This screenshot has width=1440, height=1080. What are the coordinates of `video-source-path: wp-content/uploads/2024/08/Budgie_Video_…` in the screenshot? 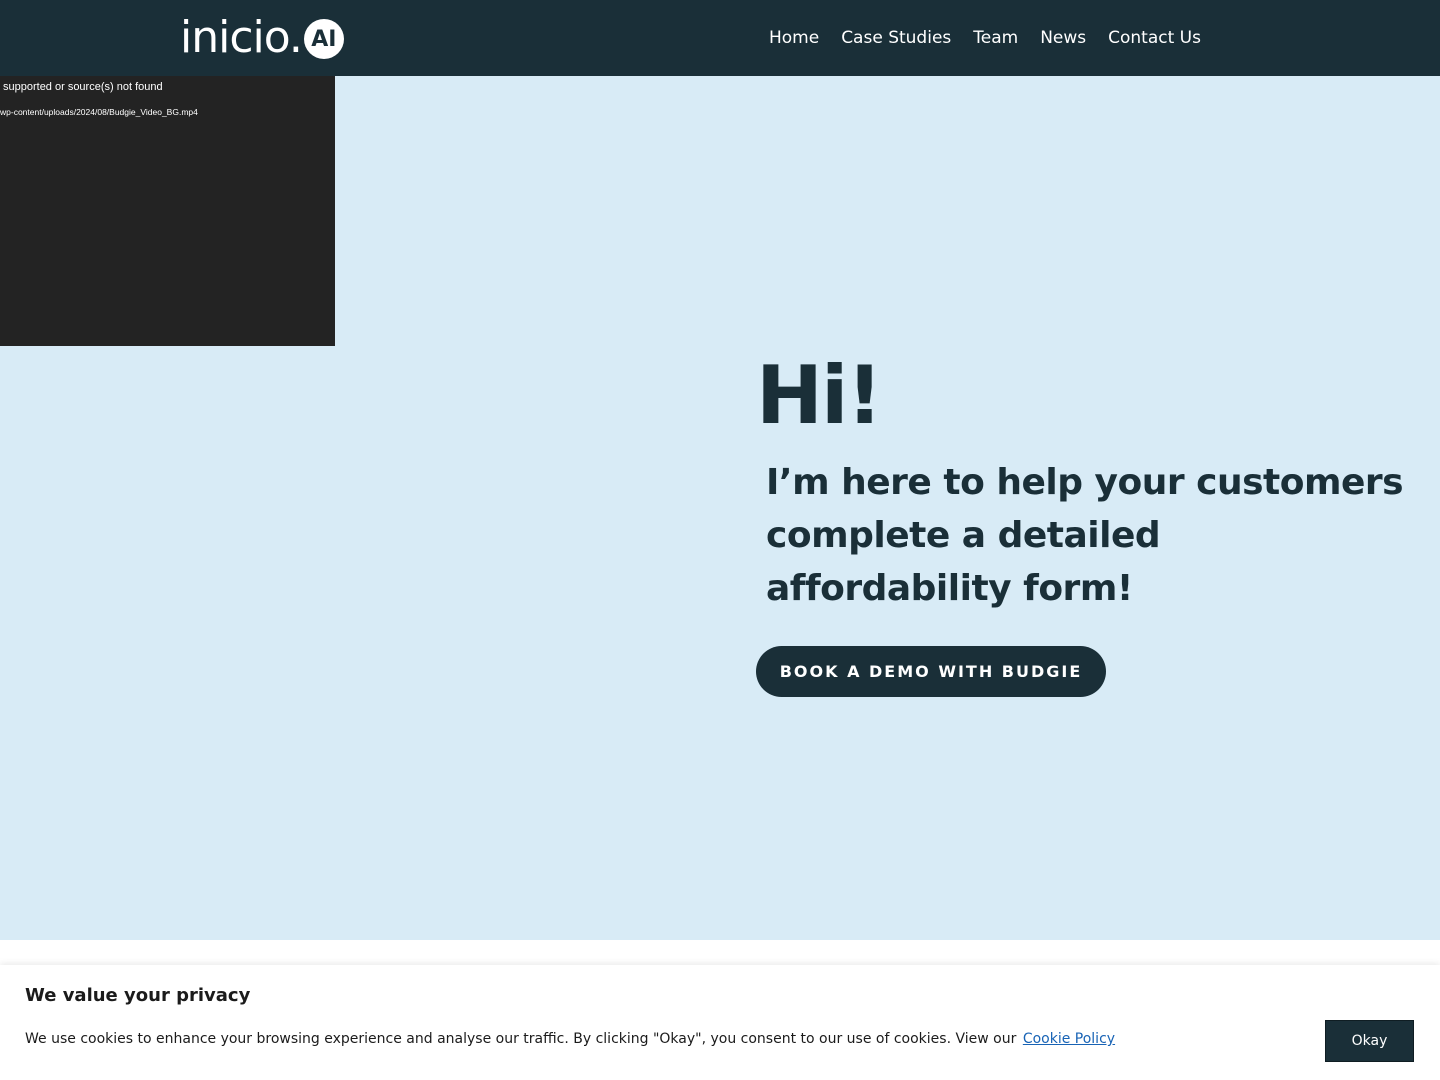 It's located at (99, 112).